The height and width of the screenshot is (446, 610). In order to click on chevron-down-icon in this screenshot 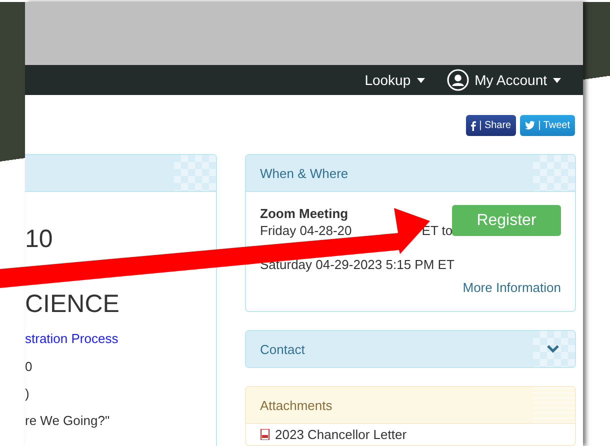, I will do `click(553, 349)`.